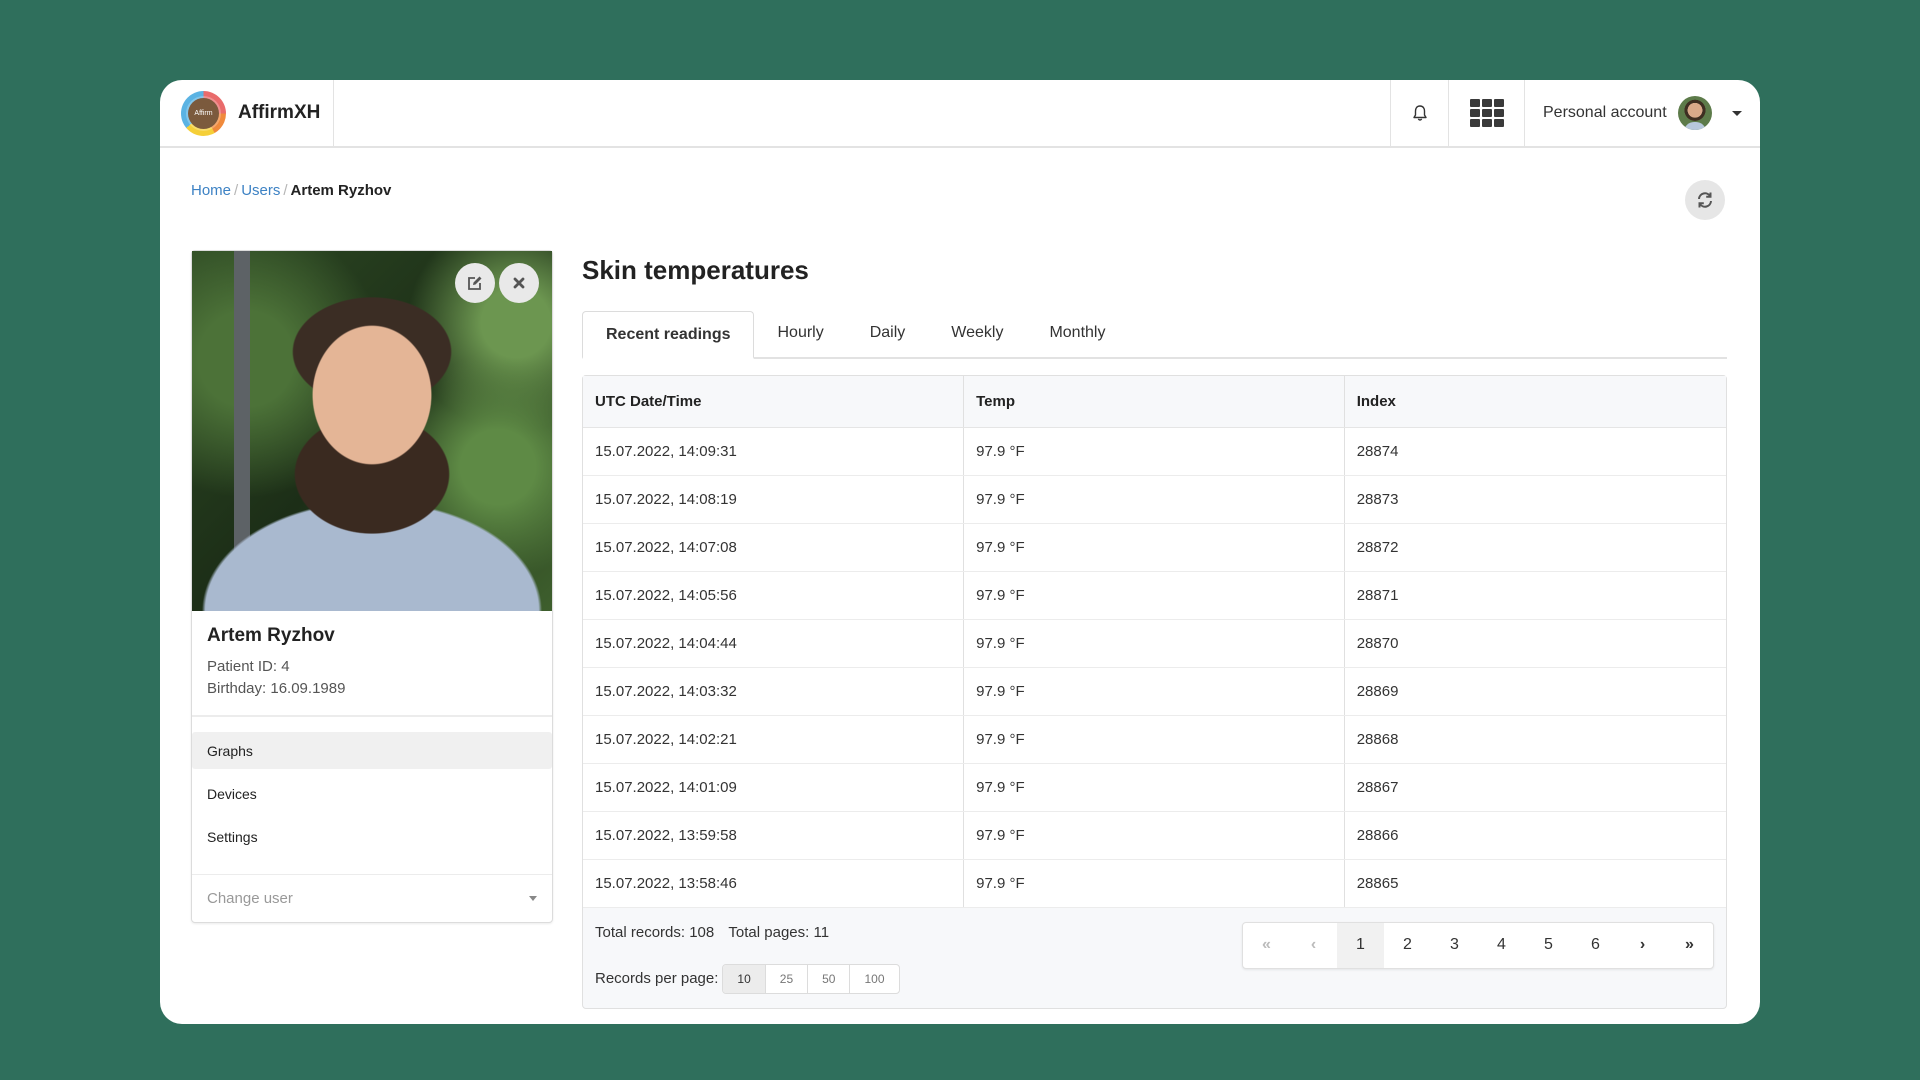 The width and height of the screenshot is (1920, 1080). What do you see at coordinates (203, 113) in the screenshot?
I see `app-logo: Affirm` at bounding box center [203, 113].